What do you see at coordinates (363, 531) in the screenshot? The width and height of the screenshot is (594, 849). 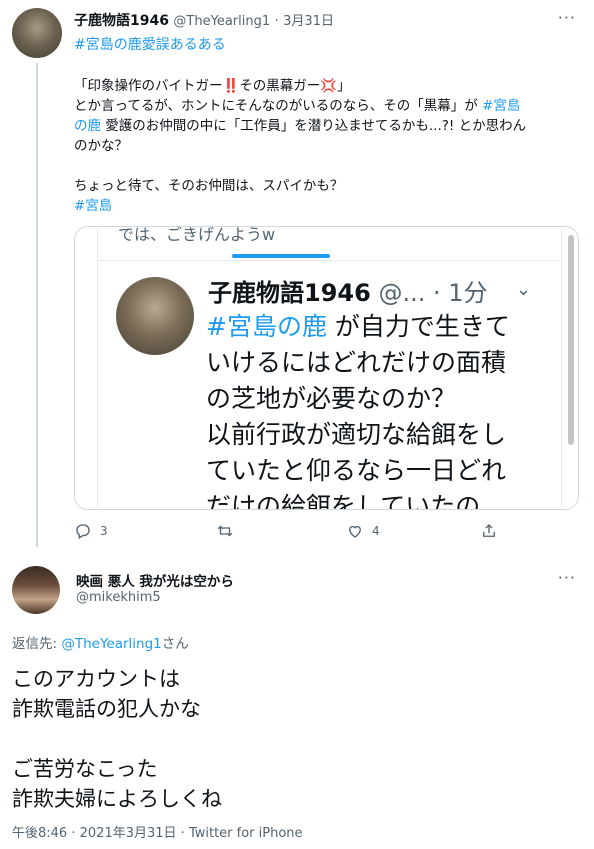 I see `like-button: 4` at bounding box center [363, 531].